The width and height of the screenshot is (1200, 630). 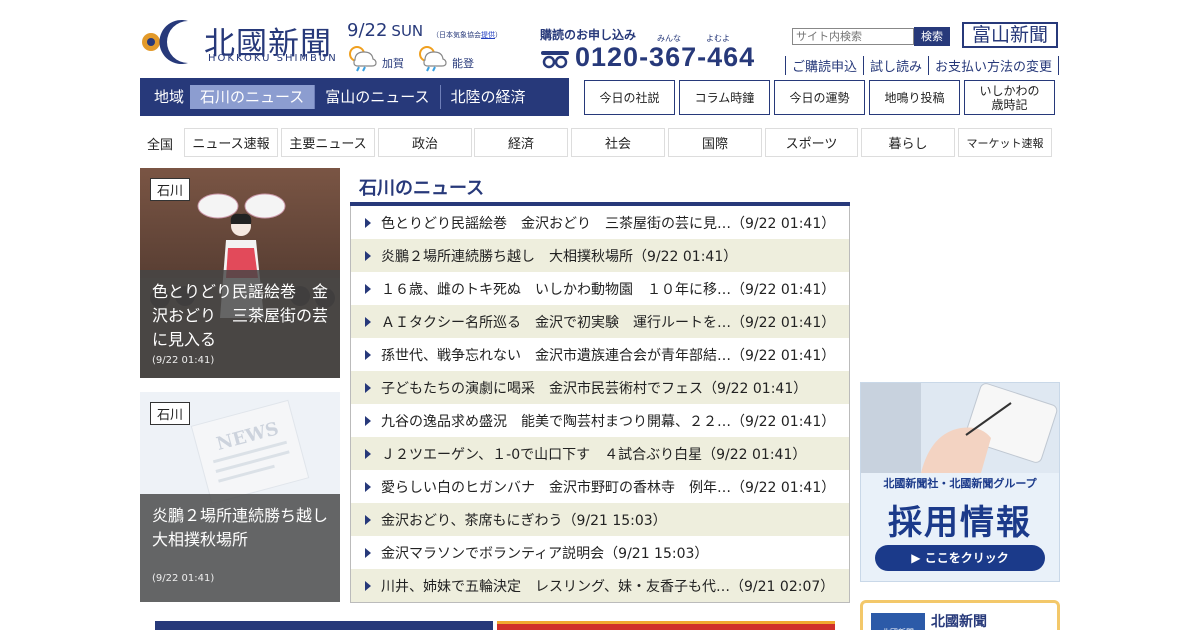 What do you see at coordinates (588, 35) in the screenshot?
I see `subscribe-title: 購読のお申し込み` at bounding box center [588, 35].